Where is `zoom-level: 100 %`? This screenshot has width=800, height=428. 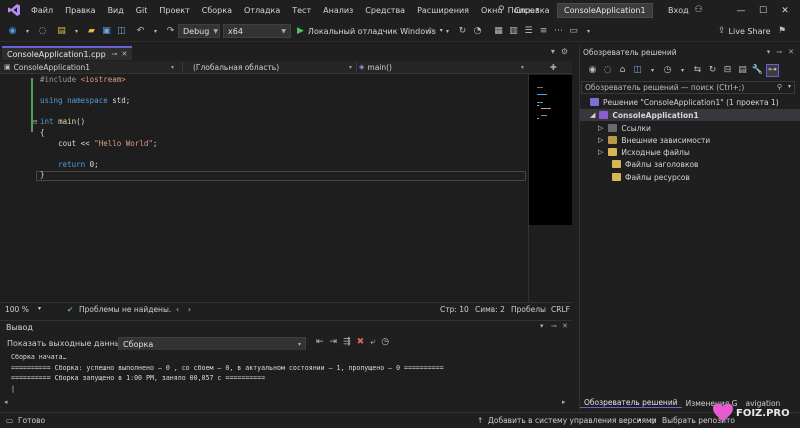 zoom-level: 100 % is located at coordinates (17, 309).